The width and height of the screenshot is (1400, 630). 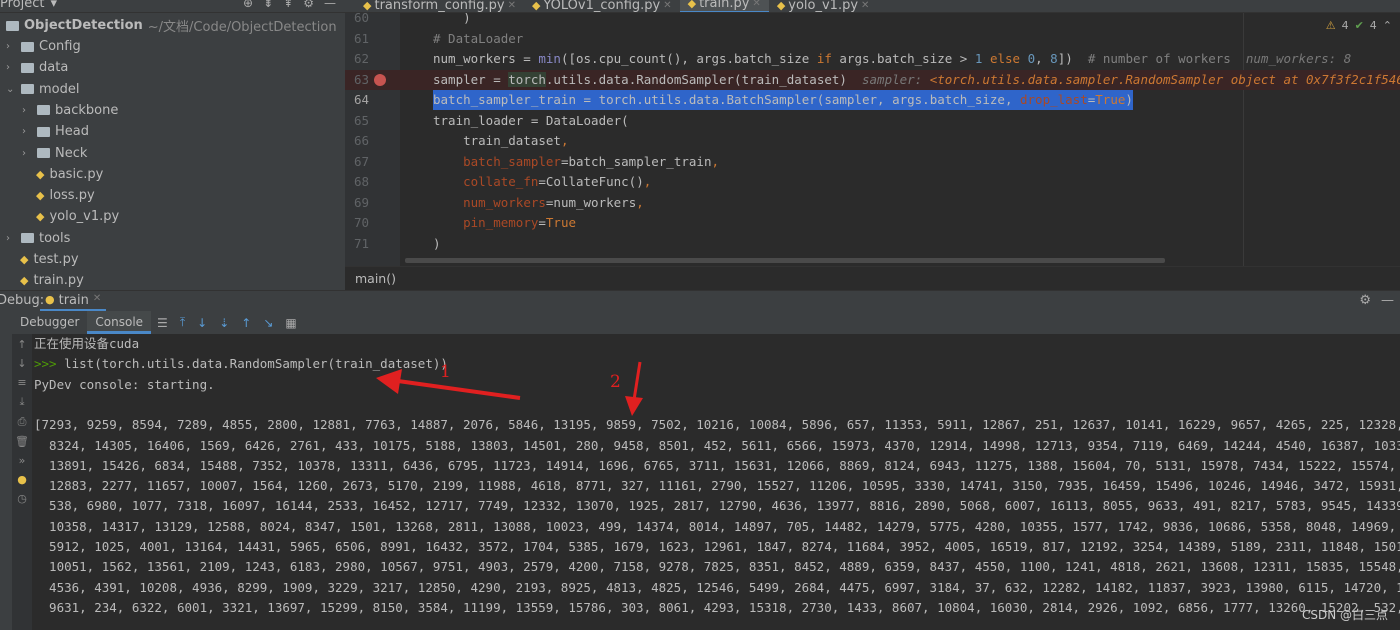 What do you see at coordinates (1344, 615) in the screenshot?
I see `watermark: CSDN @白三点` at bounding box center [1344, 615].